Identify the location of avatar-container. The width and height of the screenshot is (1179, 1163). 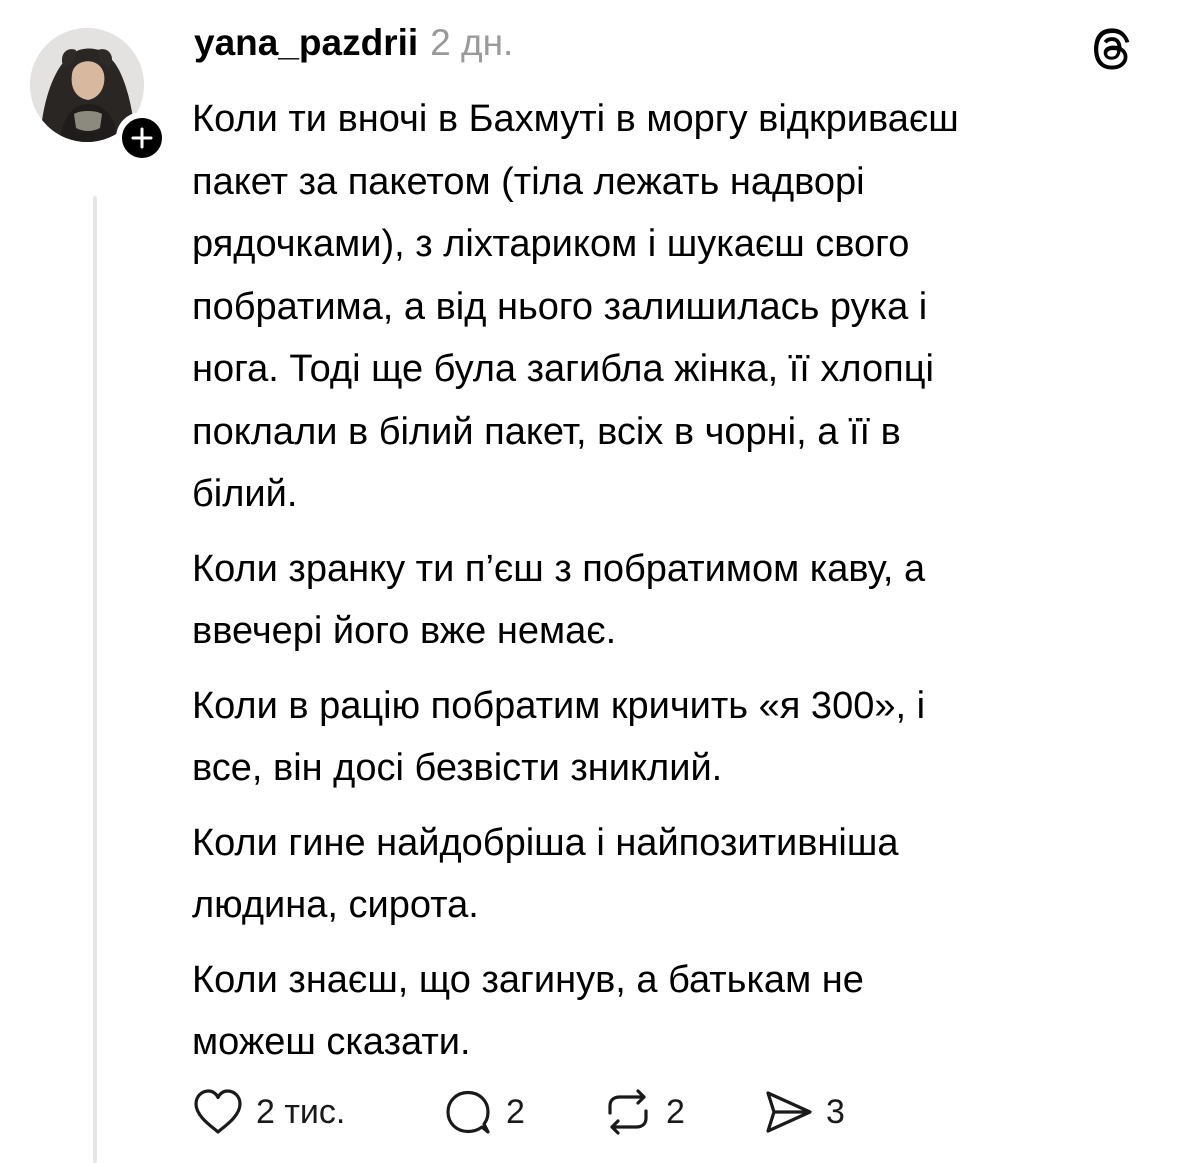
(99, 96).